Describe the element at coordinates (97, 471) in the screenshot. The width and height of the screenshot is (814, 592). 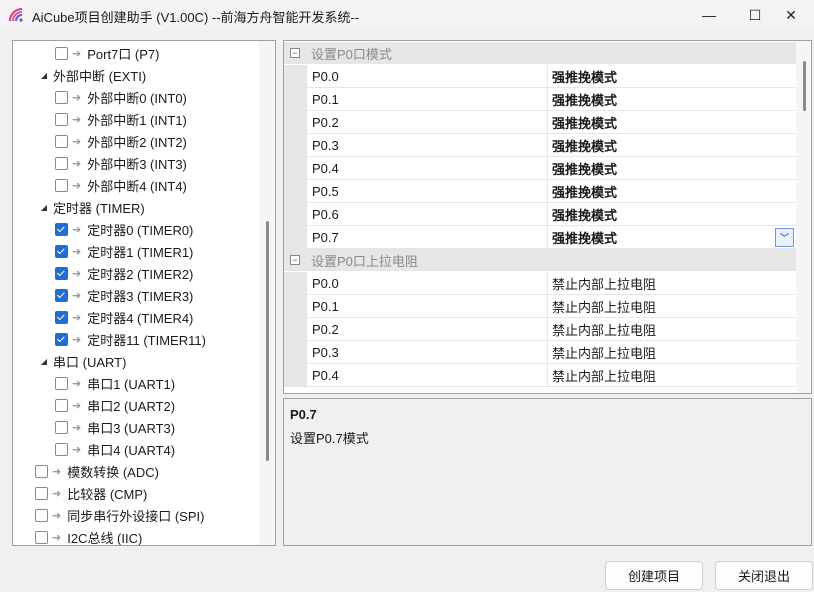
I see `tree-item: ➜ 模数转换 (ADC)` at that location.